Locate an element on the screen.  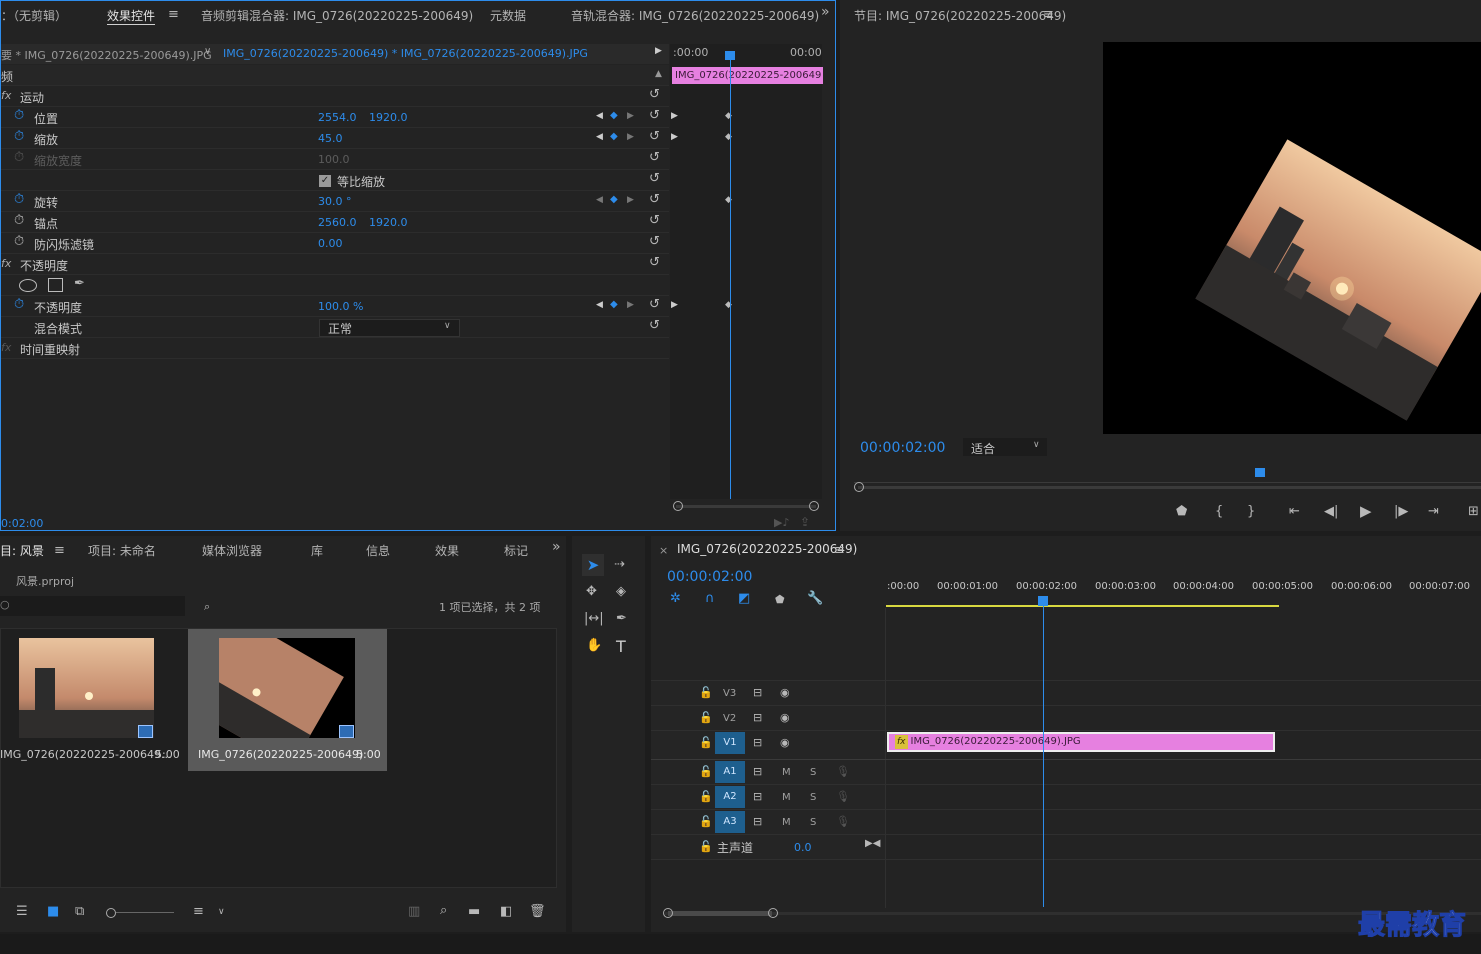
mark-in-icon: { is located at coordinates (1219, 512).